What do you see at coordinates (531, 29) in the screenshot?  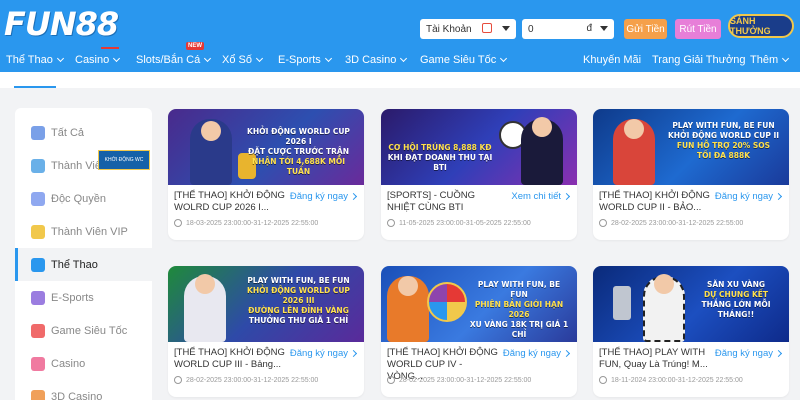 I see `balance-value: 0` at bounding box center [531, 29].